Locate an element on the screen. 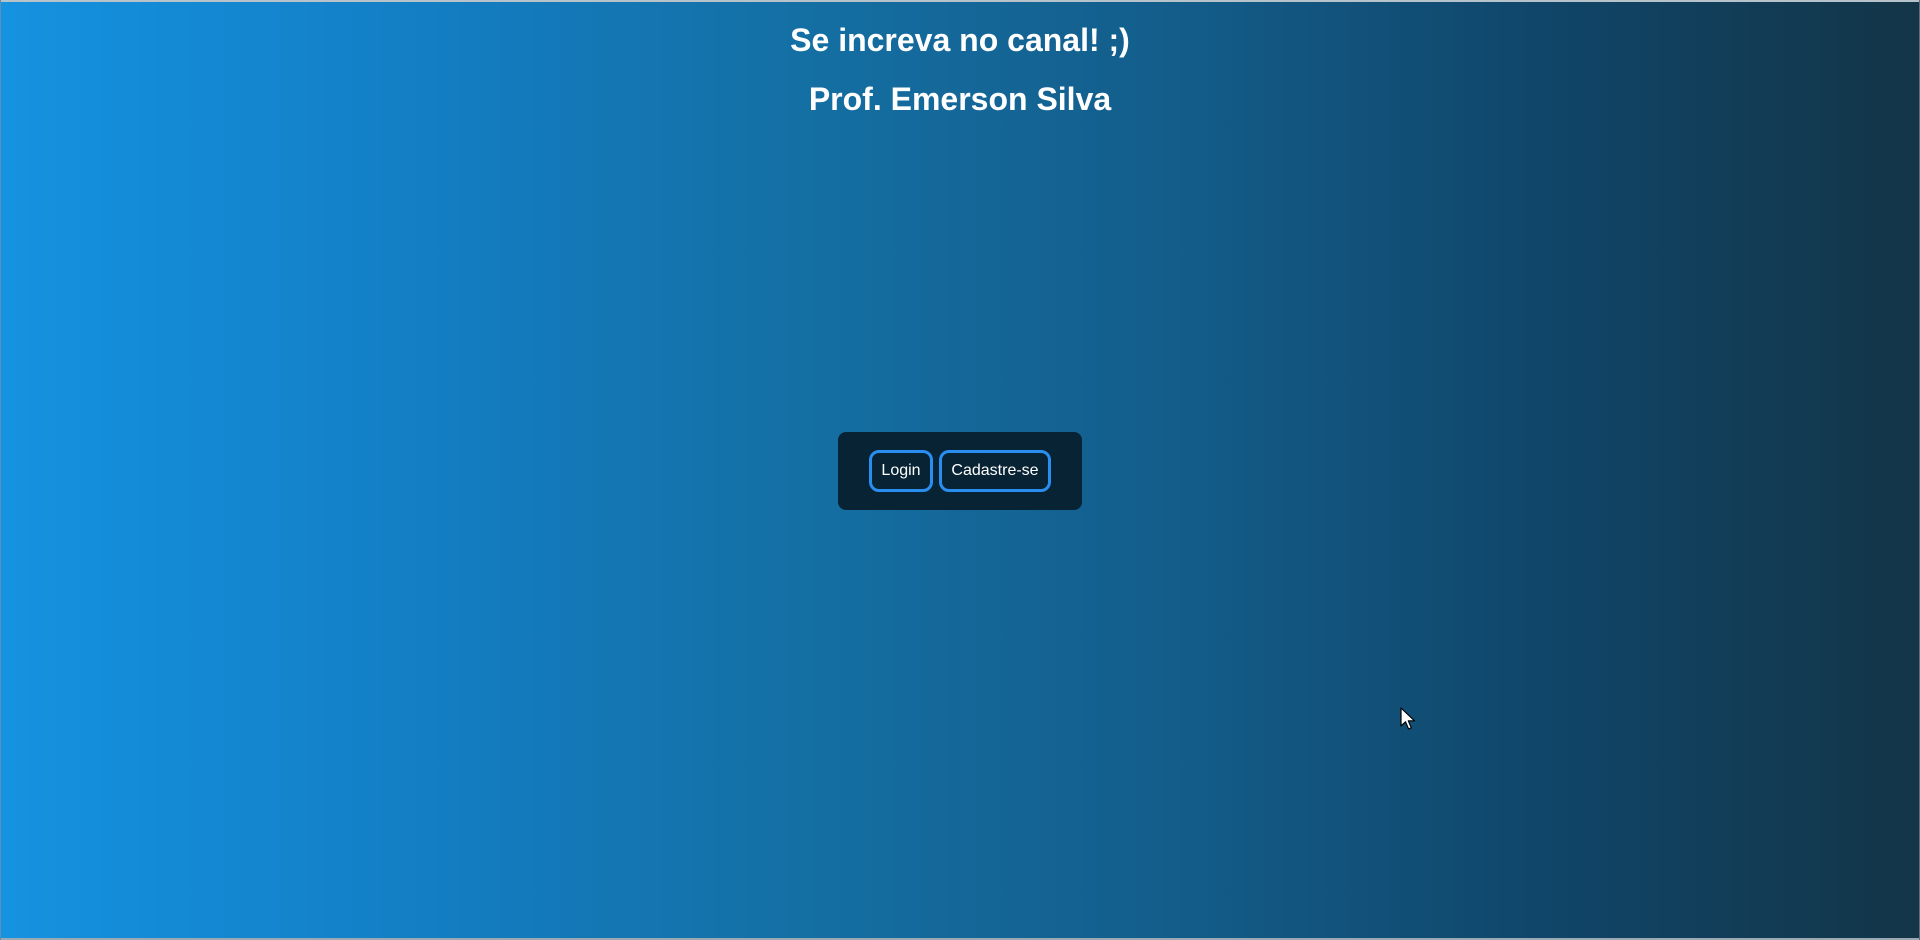  window-top-border is located at coordinates (960, 1).